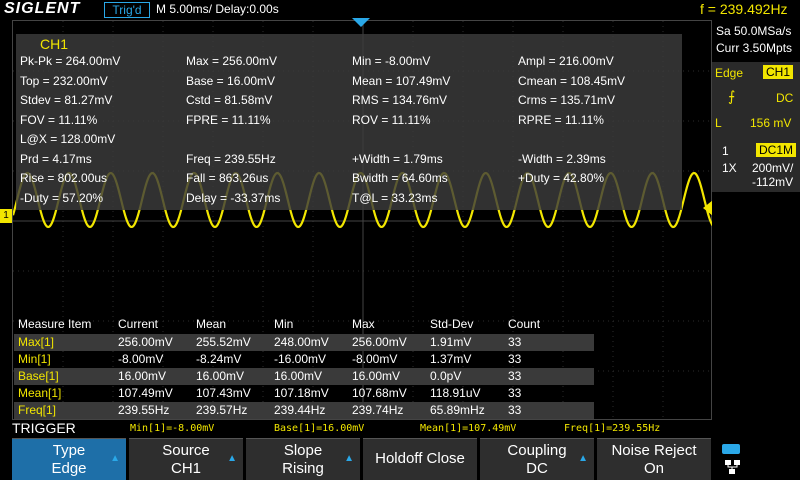  I want to click on table-cell: 255.52mV, so click(223, 342).